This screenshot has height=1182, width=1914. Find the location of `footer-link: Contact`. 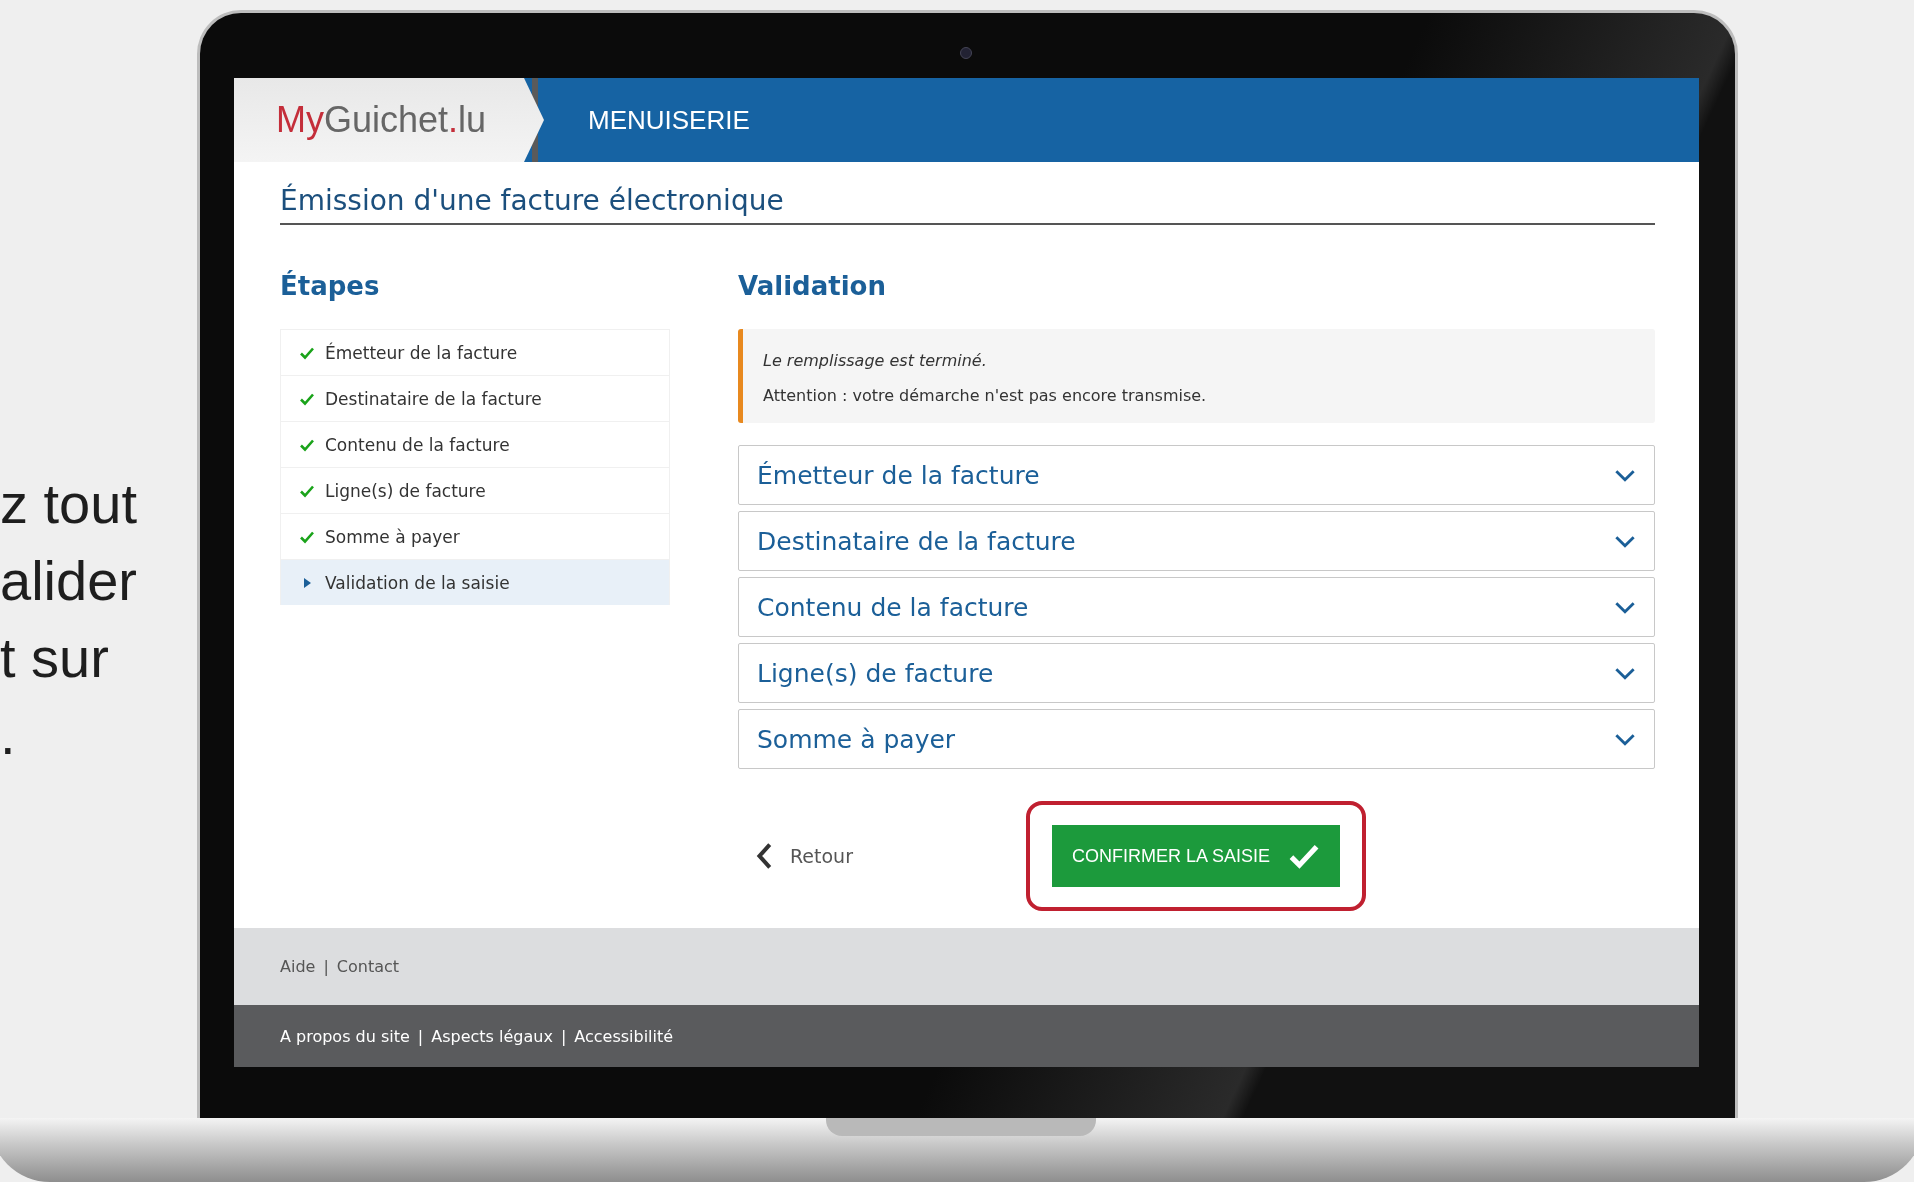

footer-link: Contact is located at coordinates (368, 966).